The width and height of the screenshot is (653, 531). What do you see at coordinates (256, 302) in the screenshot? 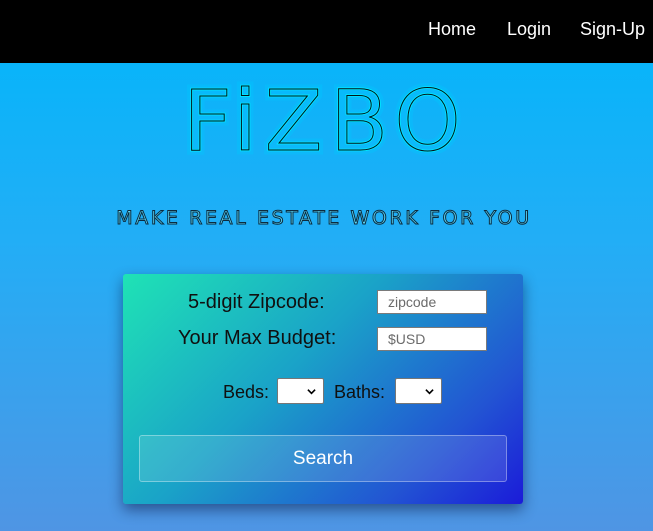
I see `zipcode-label: 5-digit Zipcode:` at bounding box center [256, 302].